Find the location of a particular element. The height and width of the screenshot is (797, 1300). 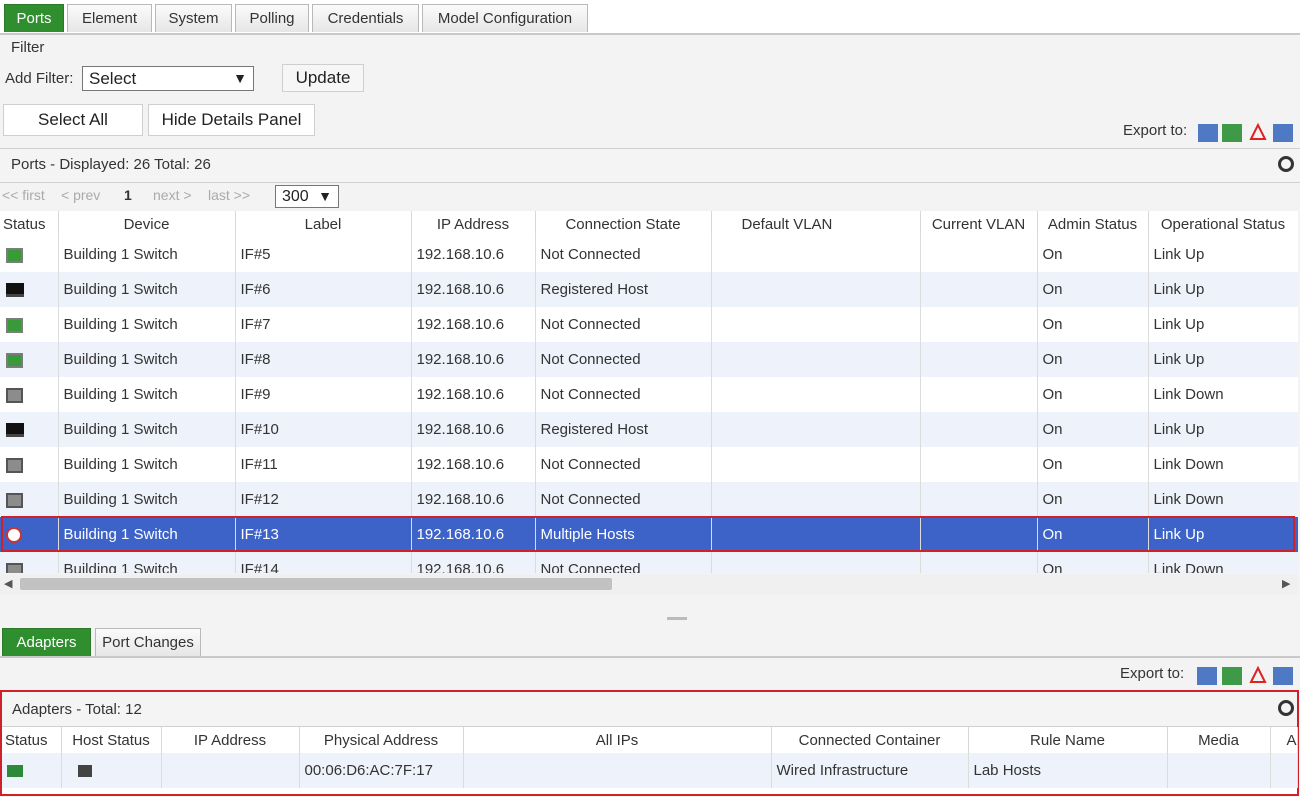

add-filter-label: Add Filter: is located at coordinates (39, 78).